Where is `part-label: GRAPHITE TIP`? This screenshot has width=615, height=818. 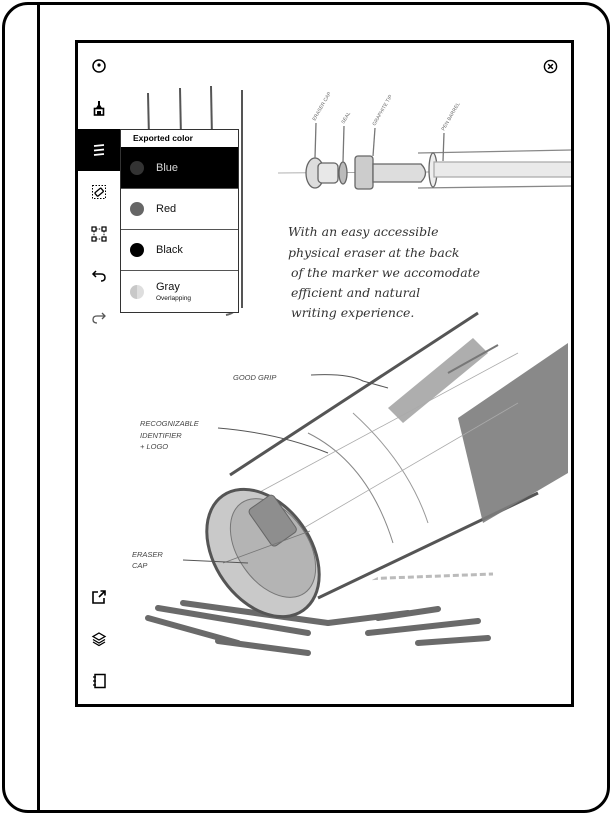 part-label: GRAPHITE TIP is located at coordinates (383, 110).